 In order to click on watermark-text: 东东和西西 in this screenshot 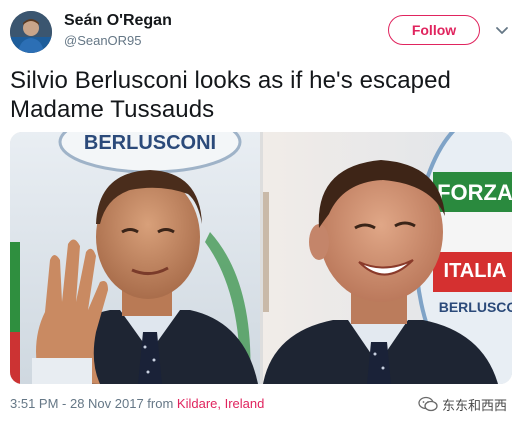, I will do `click(475, 406)`.